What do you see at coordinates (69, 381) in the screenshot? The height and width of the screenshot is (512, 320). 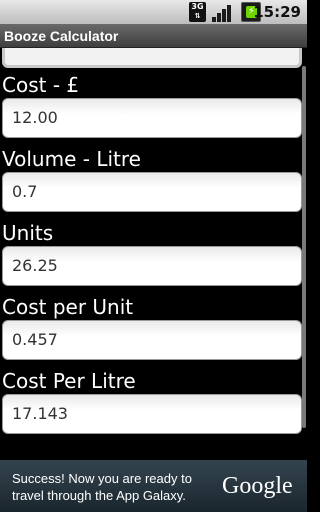 I see `cost-per-litre-label: Cost Per Litre` at bounding box center [69, 381].